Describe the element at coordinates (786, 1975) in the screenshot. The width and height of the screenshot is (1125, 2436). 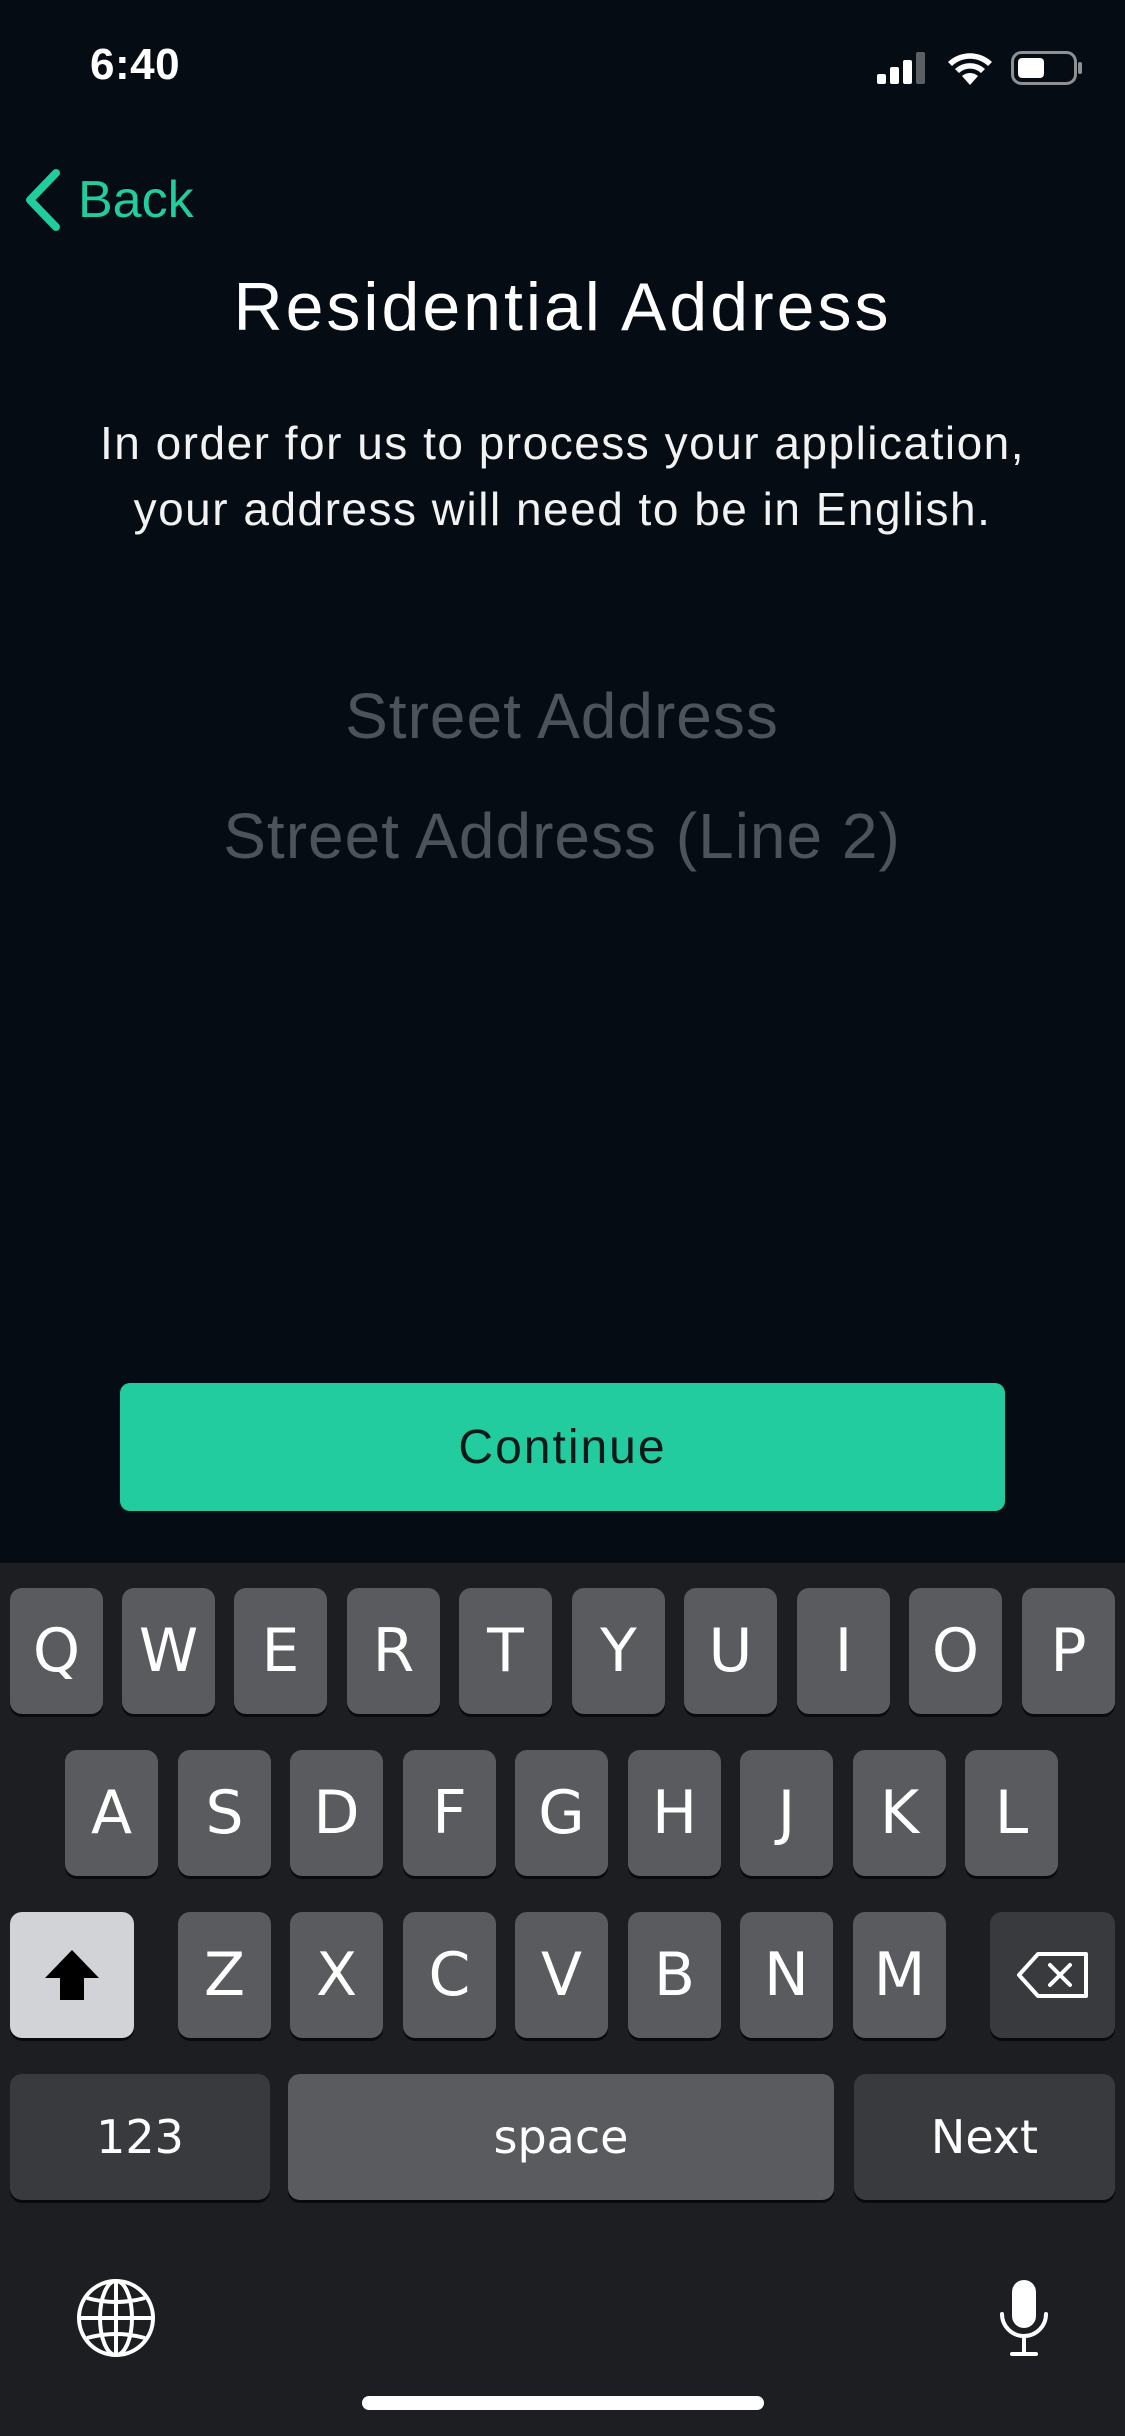
I see `key-n: N` at that location.